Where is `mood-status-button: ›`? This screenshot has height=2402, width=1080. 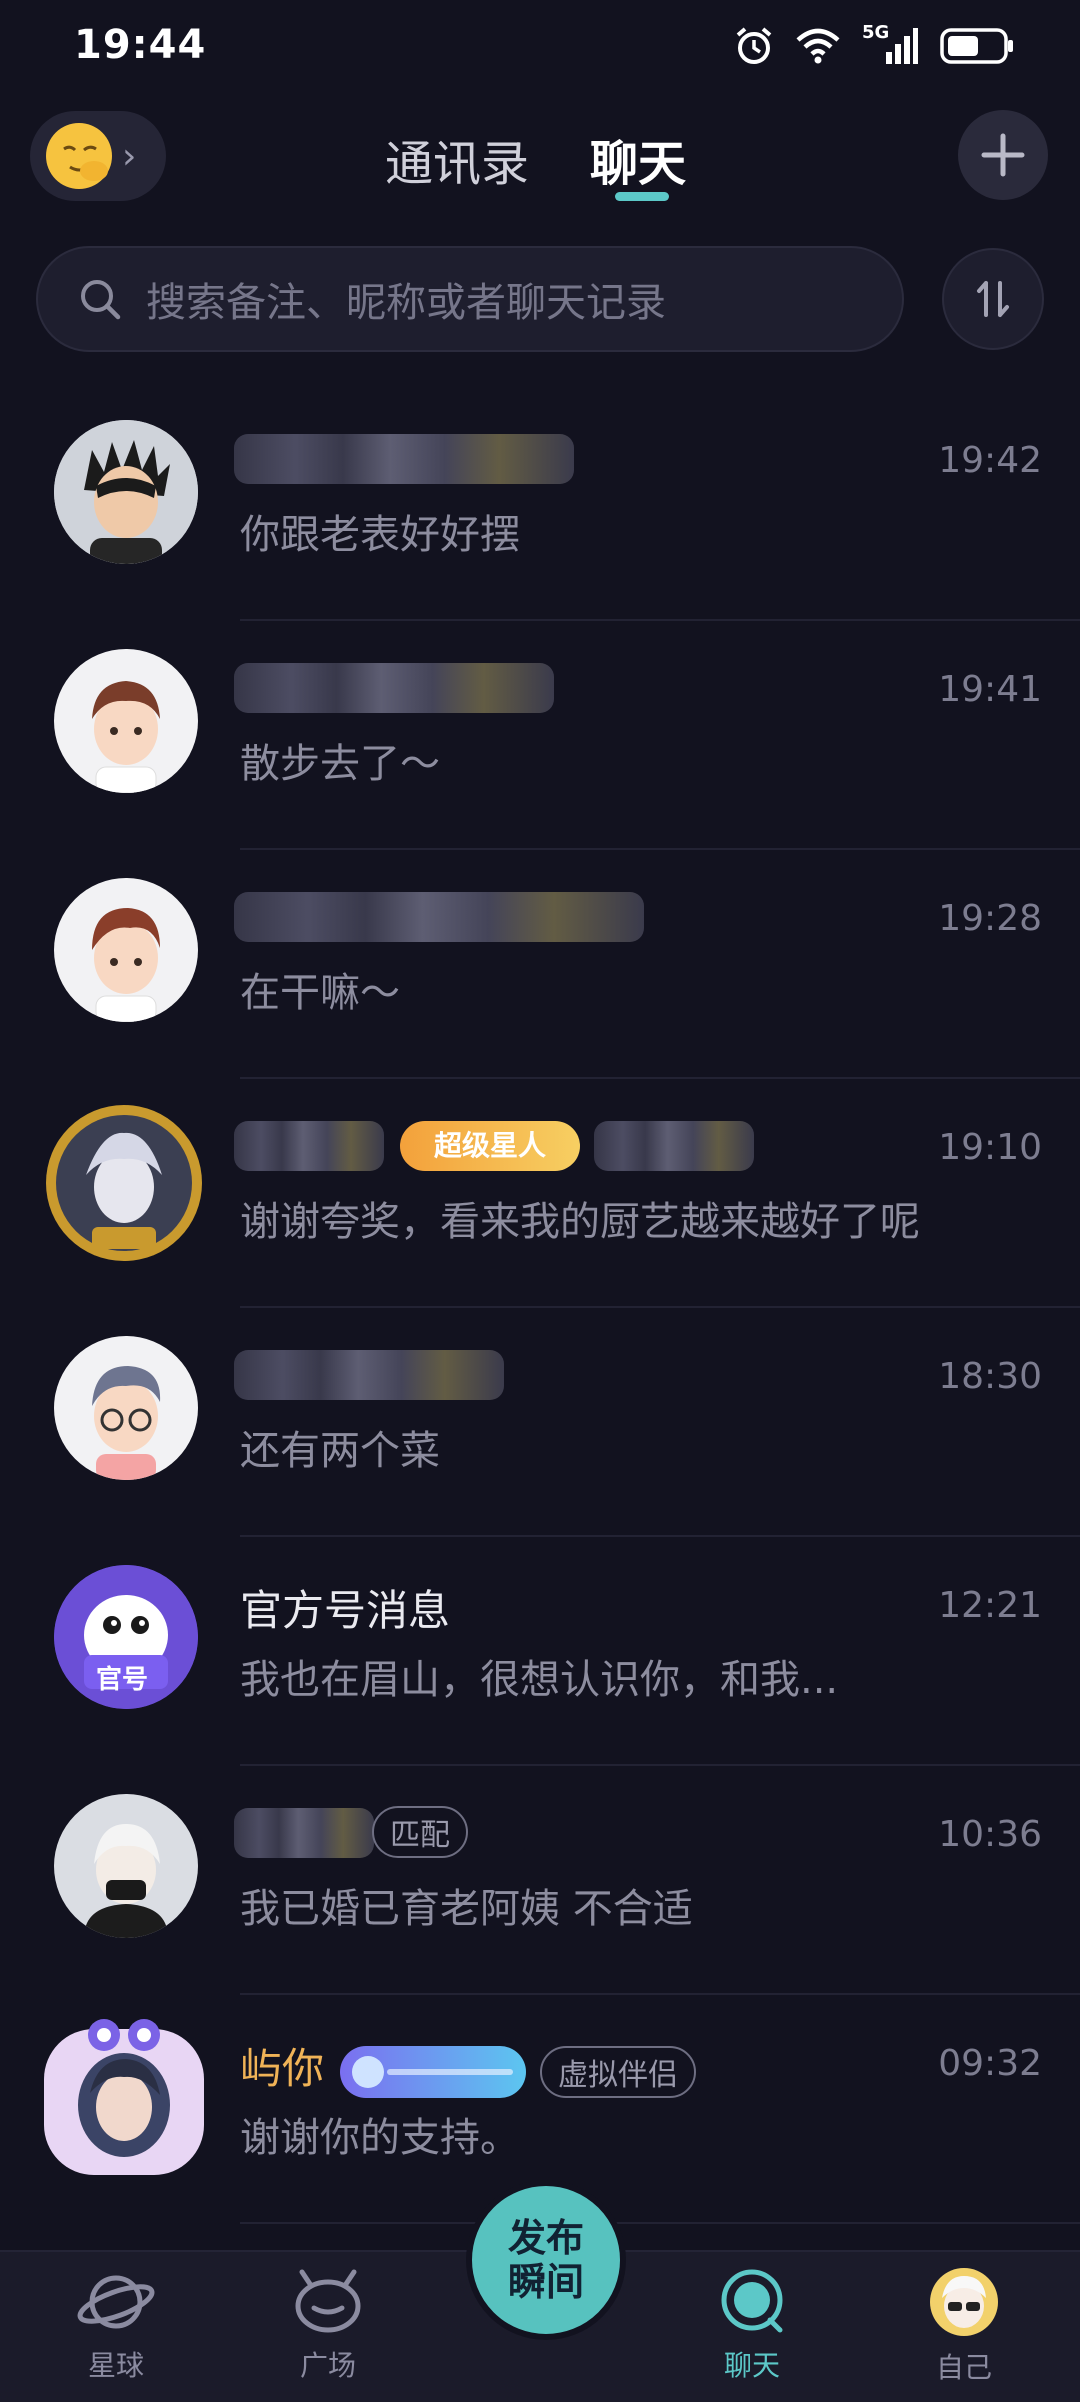 mood-status-button: › is located at coordinates (98, 156).